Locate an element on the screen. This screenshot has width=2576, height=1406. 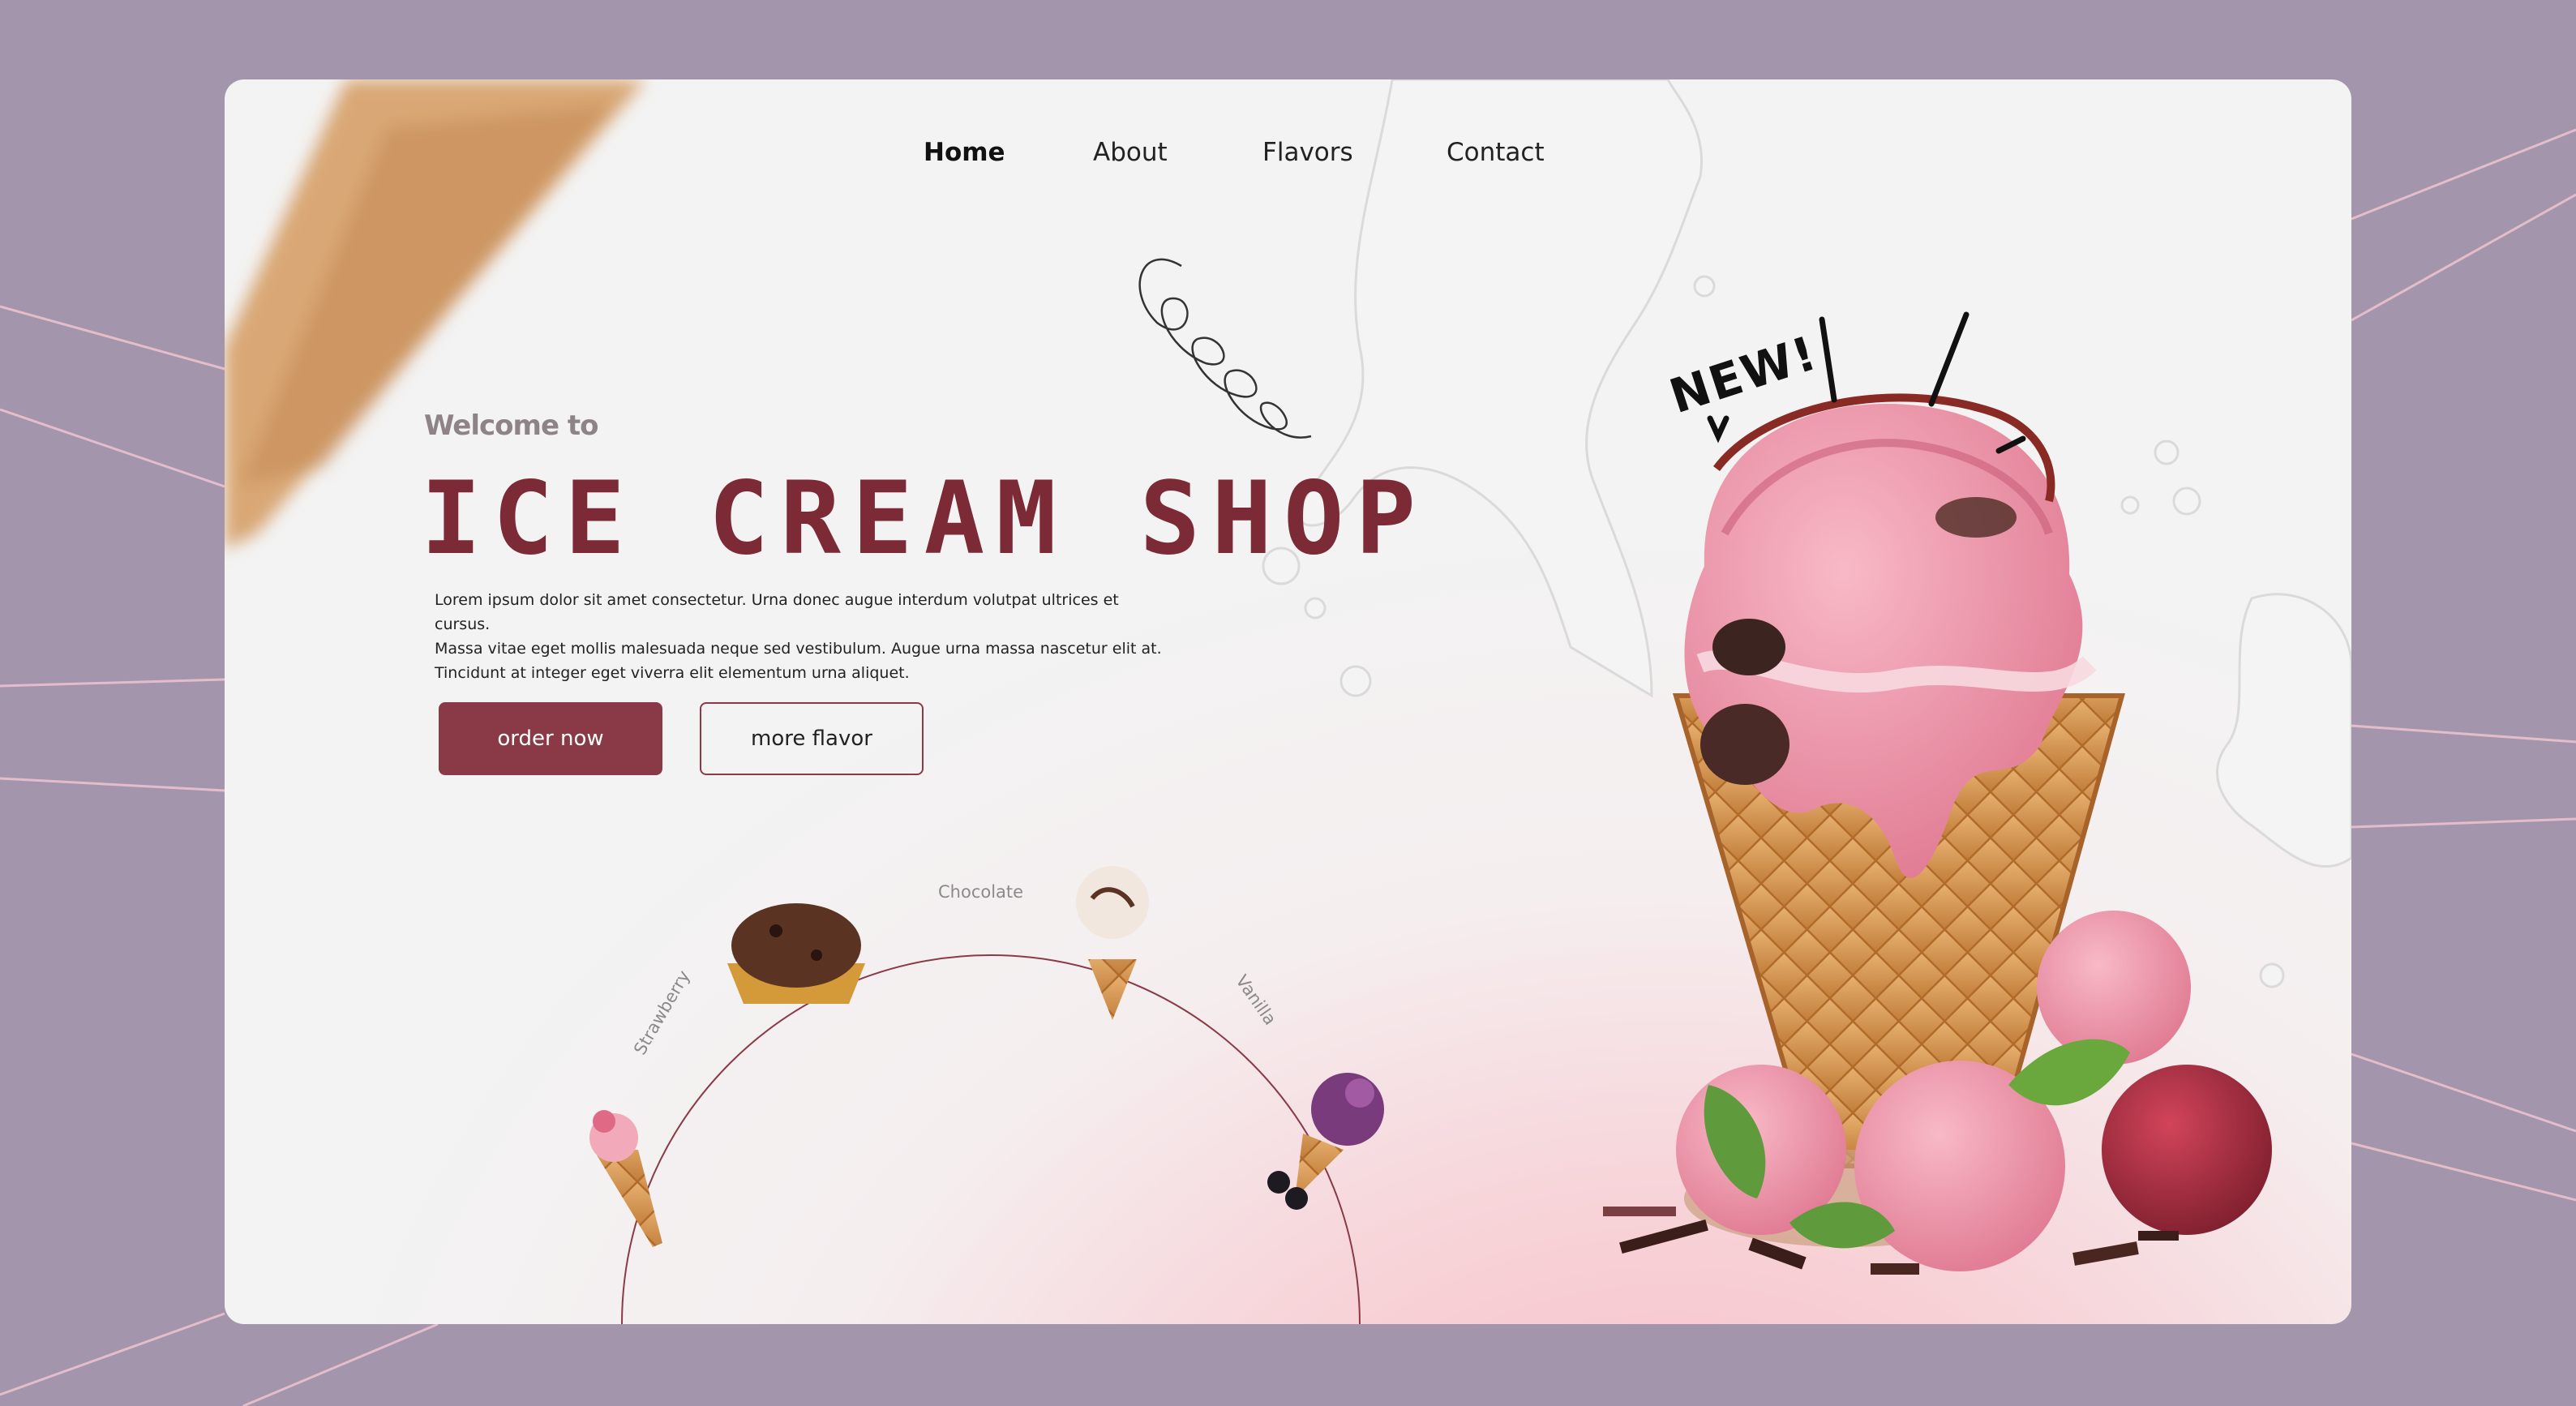
page-title: ICE CREAM SHOP is located at coordinates (924, 519).